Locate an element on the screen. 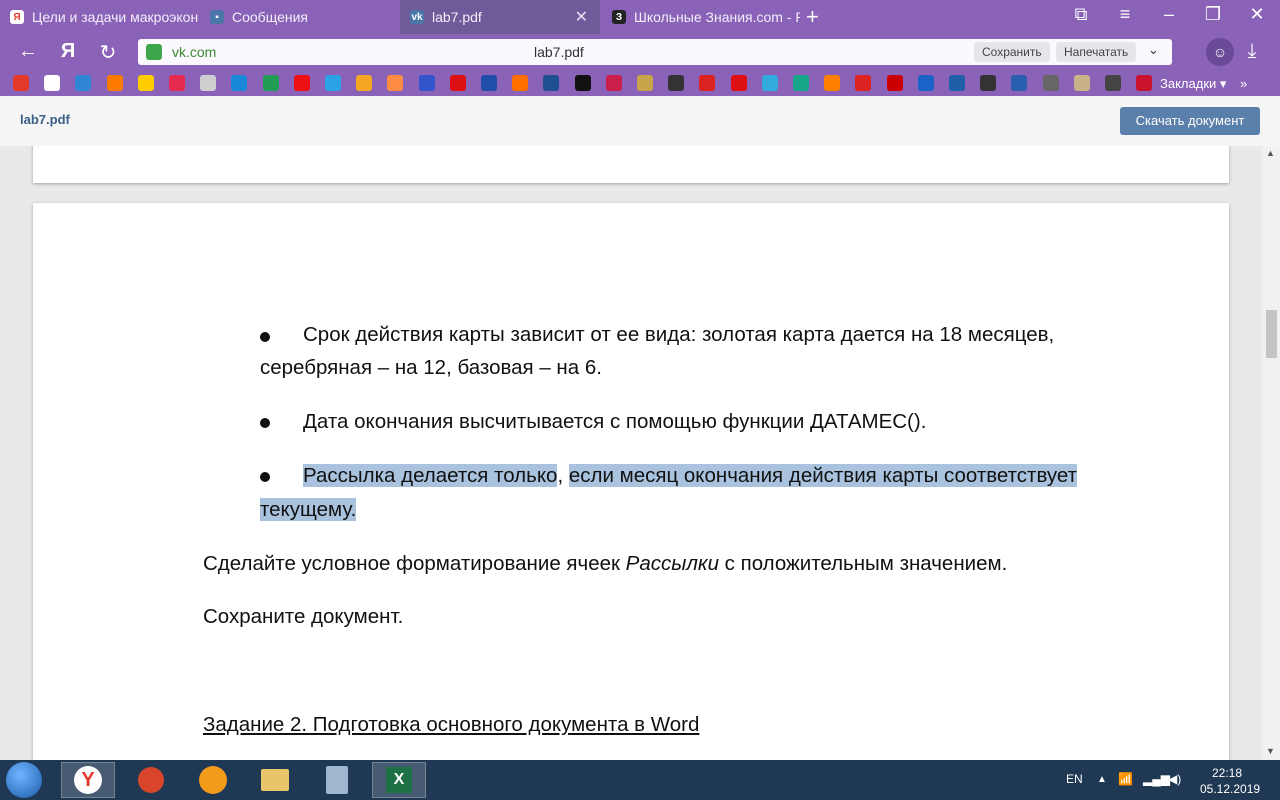  tray-expand-icon: ▲ is located at coordinates (1102, 779).